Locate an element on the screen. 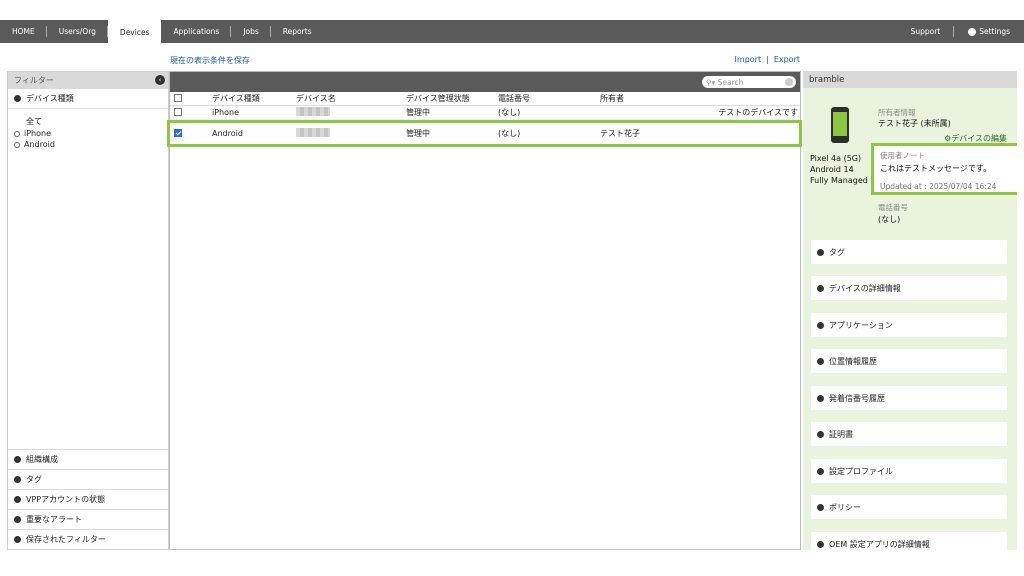  section-call-history: 発着信番号履歴 is located at coordinates (909, 398).